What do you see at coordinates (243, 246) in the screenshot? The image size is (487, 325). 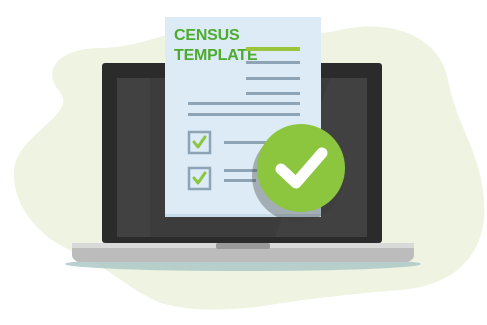 I see `laptop-notch` at bounding box center [243, 246].